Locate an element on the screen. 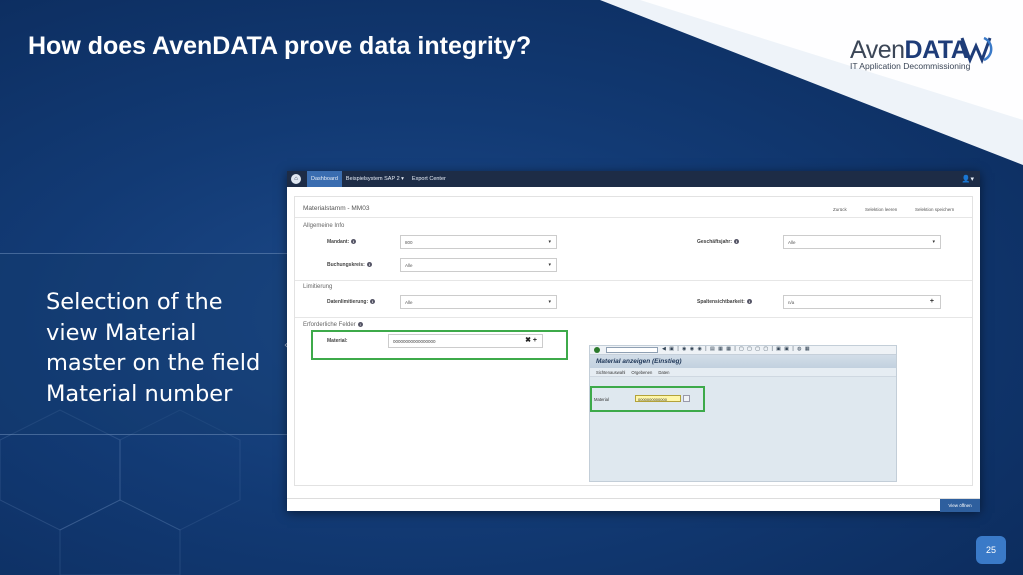  page-title: Materialstamm - MM03 is located at coordinates (336, 208).